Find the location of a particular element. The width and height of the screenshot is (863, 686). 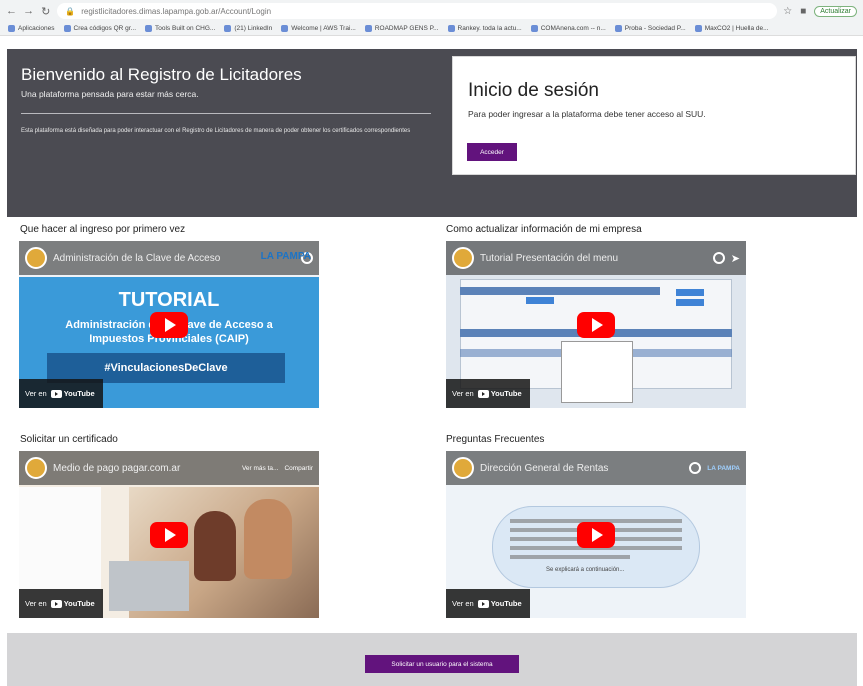

apps-icon is located at coordinates (11, 28).